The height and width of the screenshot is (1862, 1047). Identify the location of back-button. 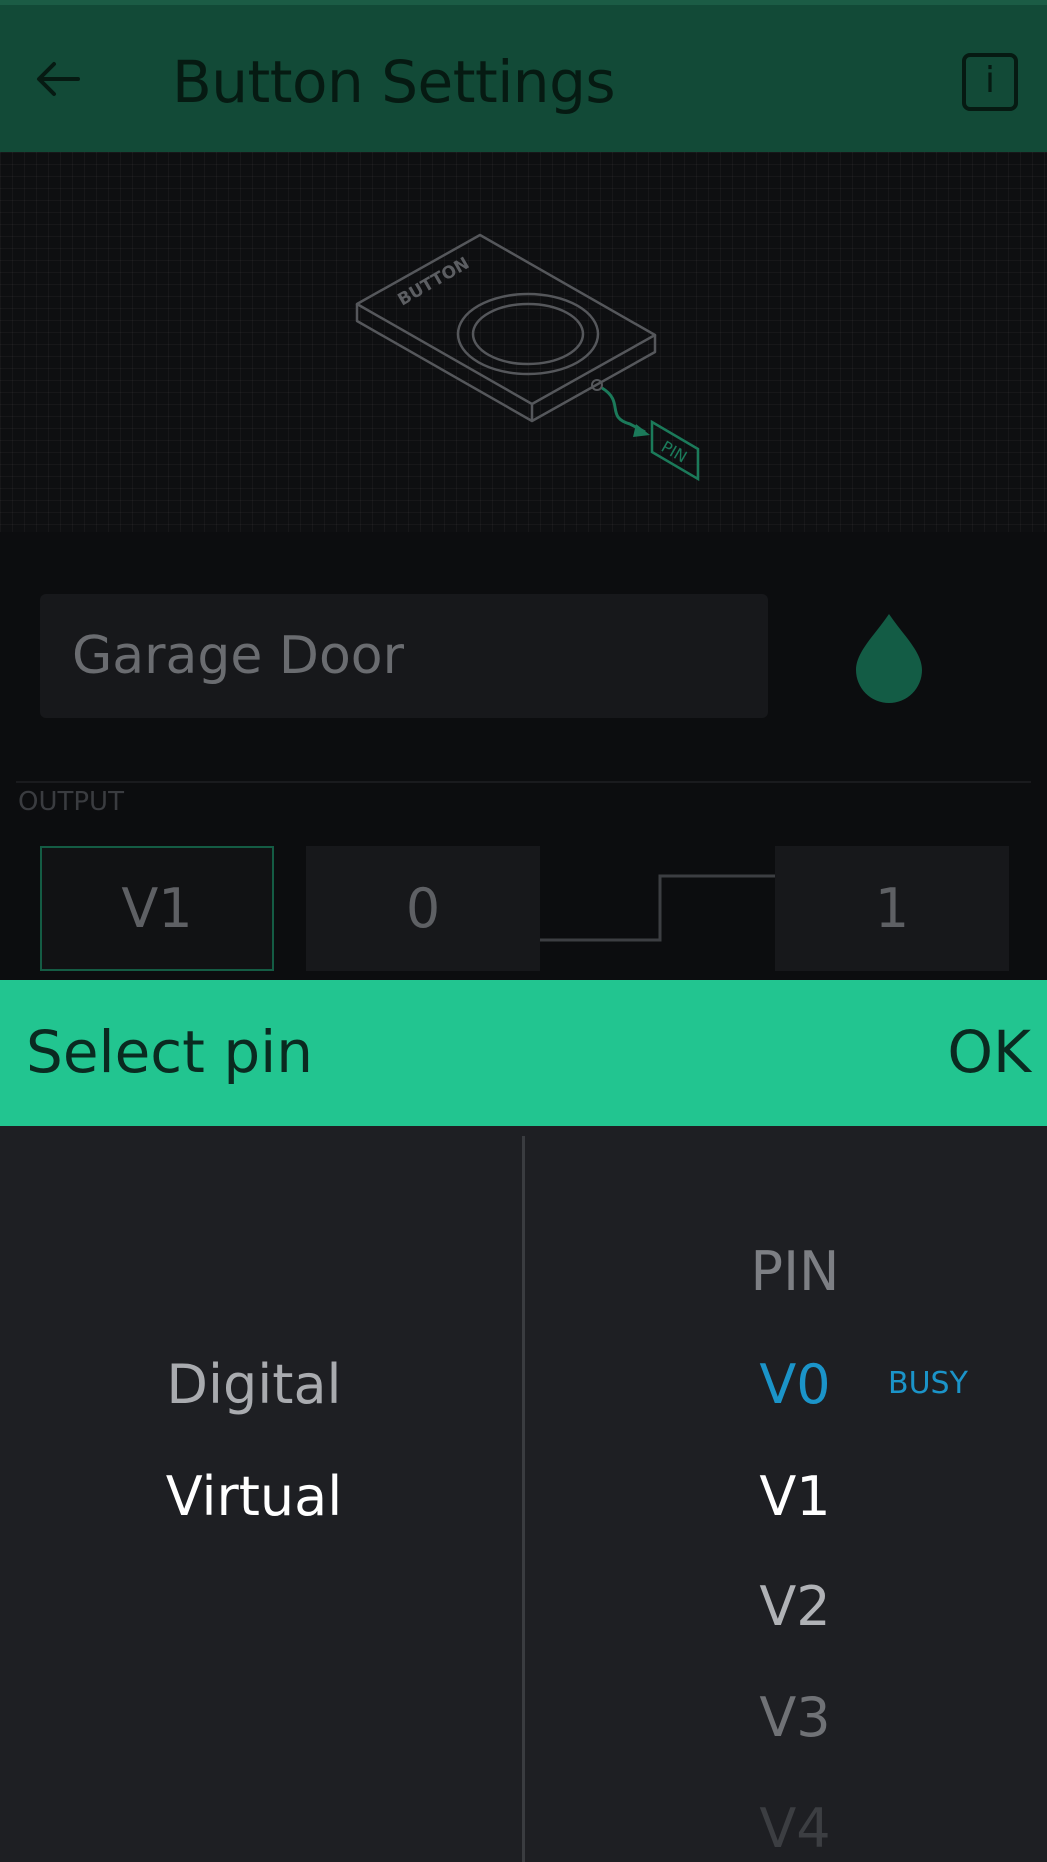
(58, 79).